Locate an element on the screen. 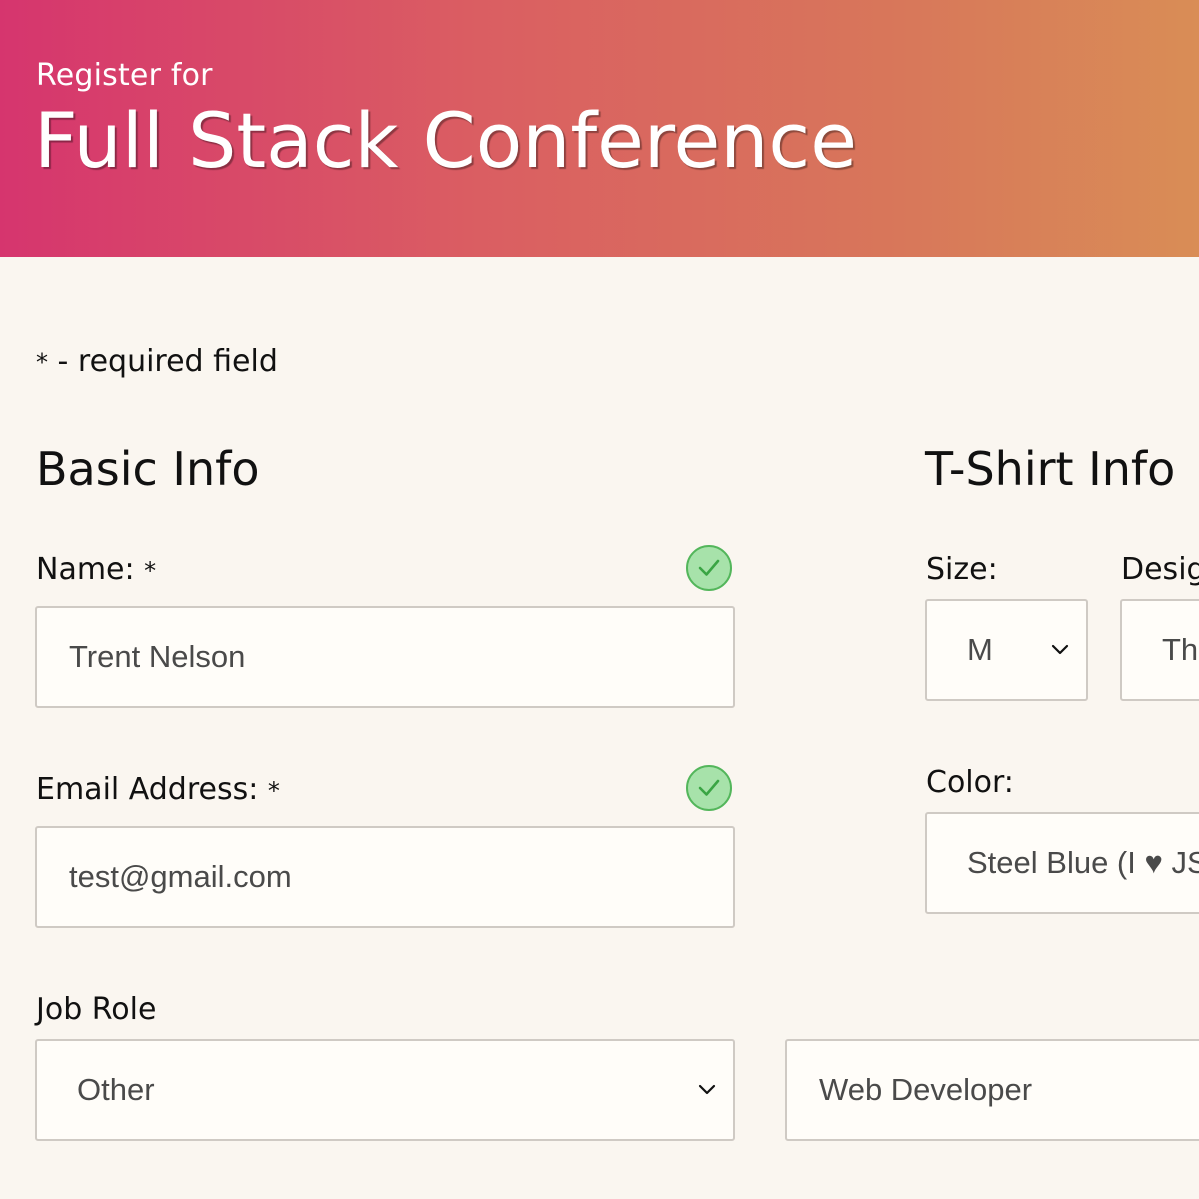 This screenshot has height=1199, width=1199. required-field-note: * - required field is located at coordinates (157, 361).